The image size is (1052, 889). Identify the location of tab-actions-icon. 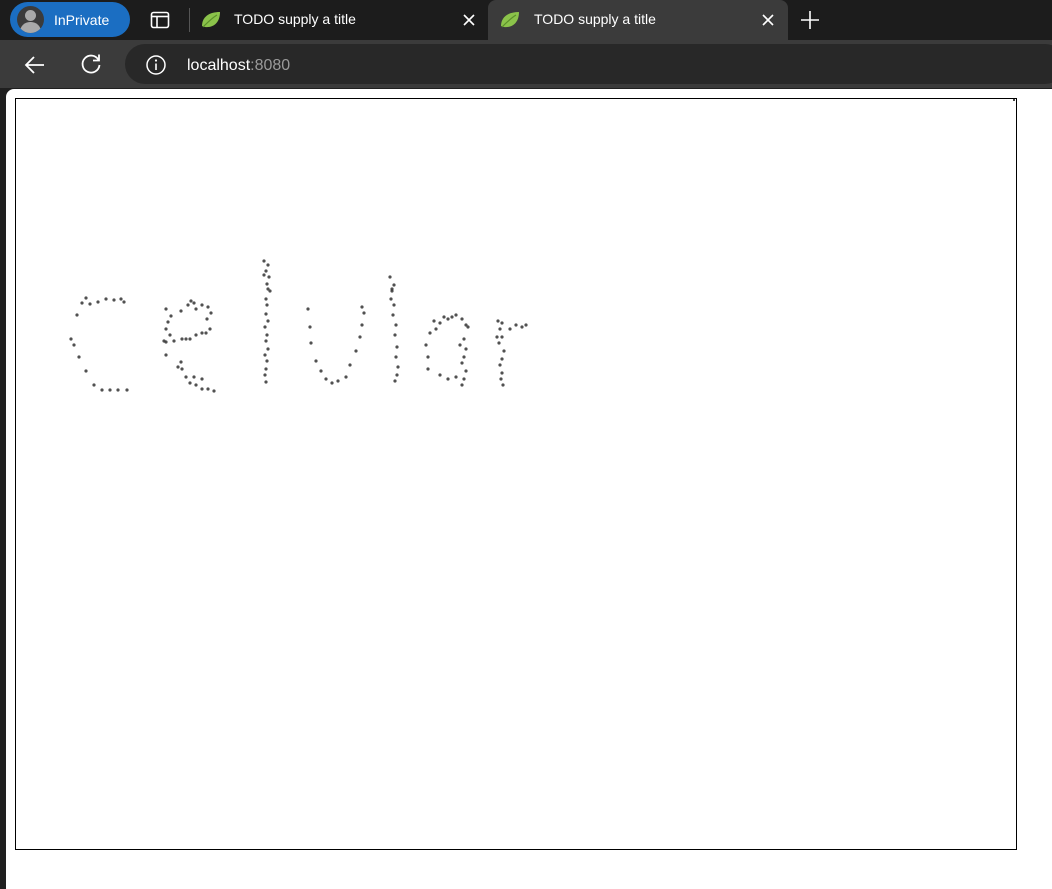
(160, 20).